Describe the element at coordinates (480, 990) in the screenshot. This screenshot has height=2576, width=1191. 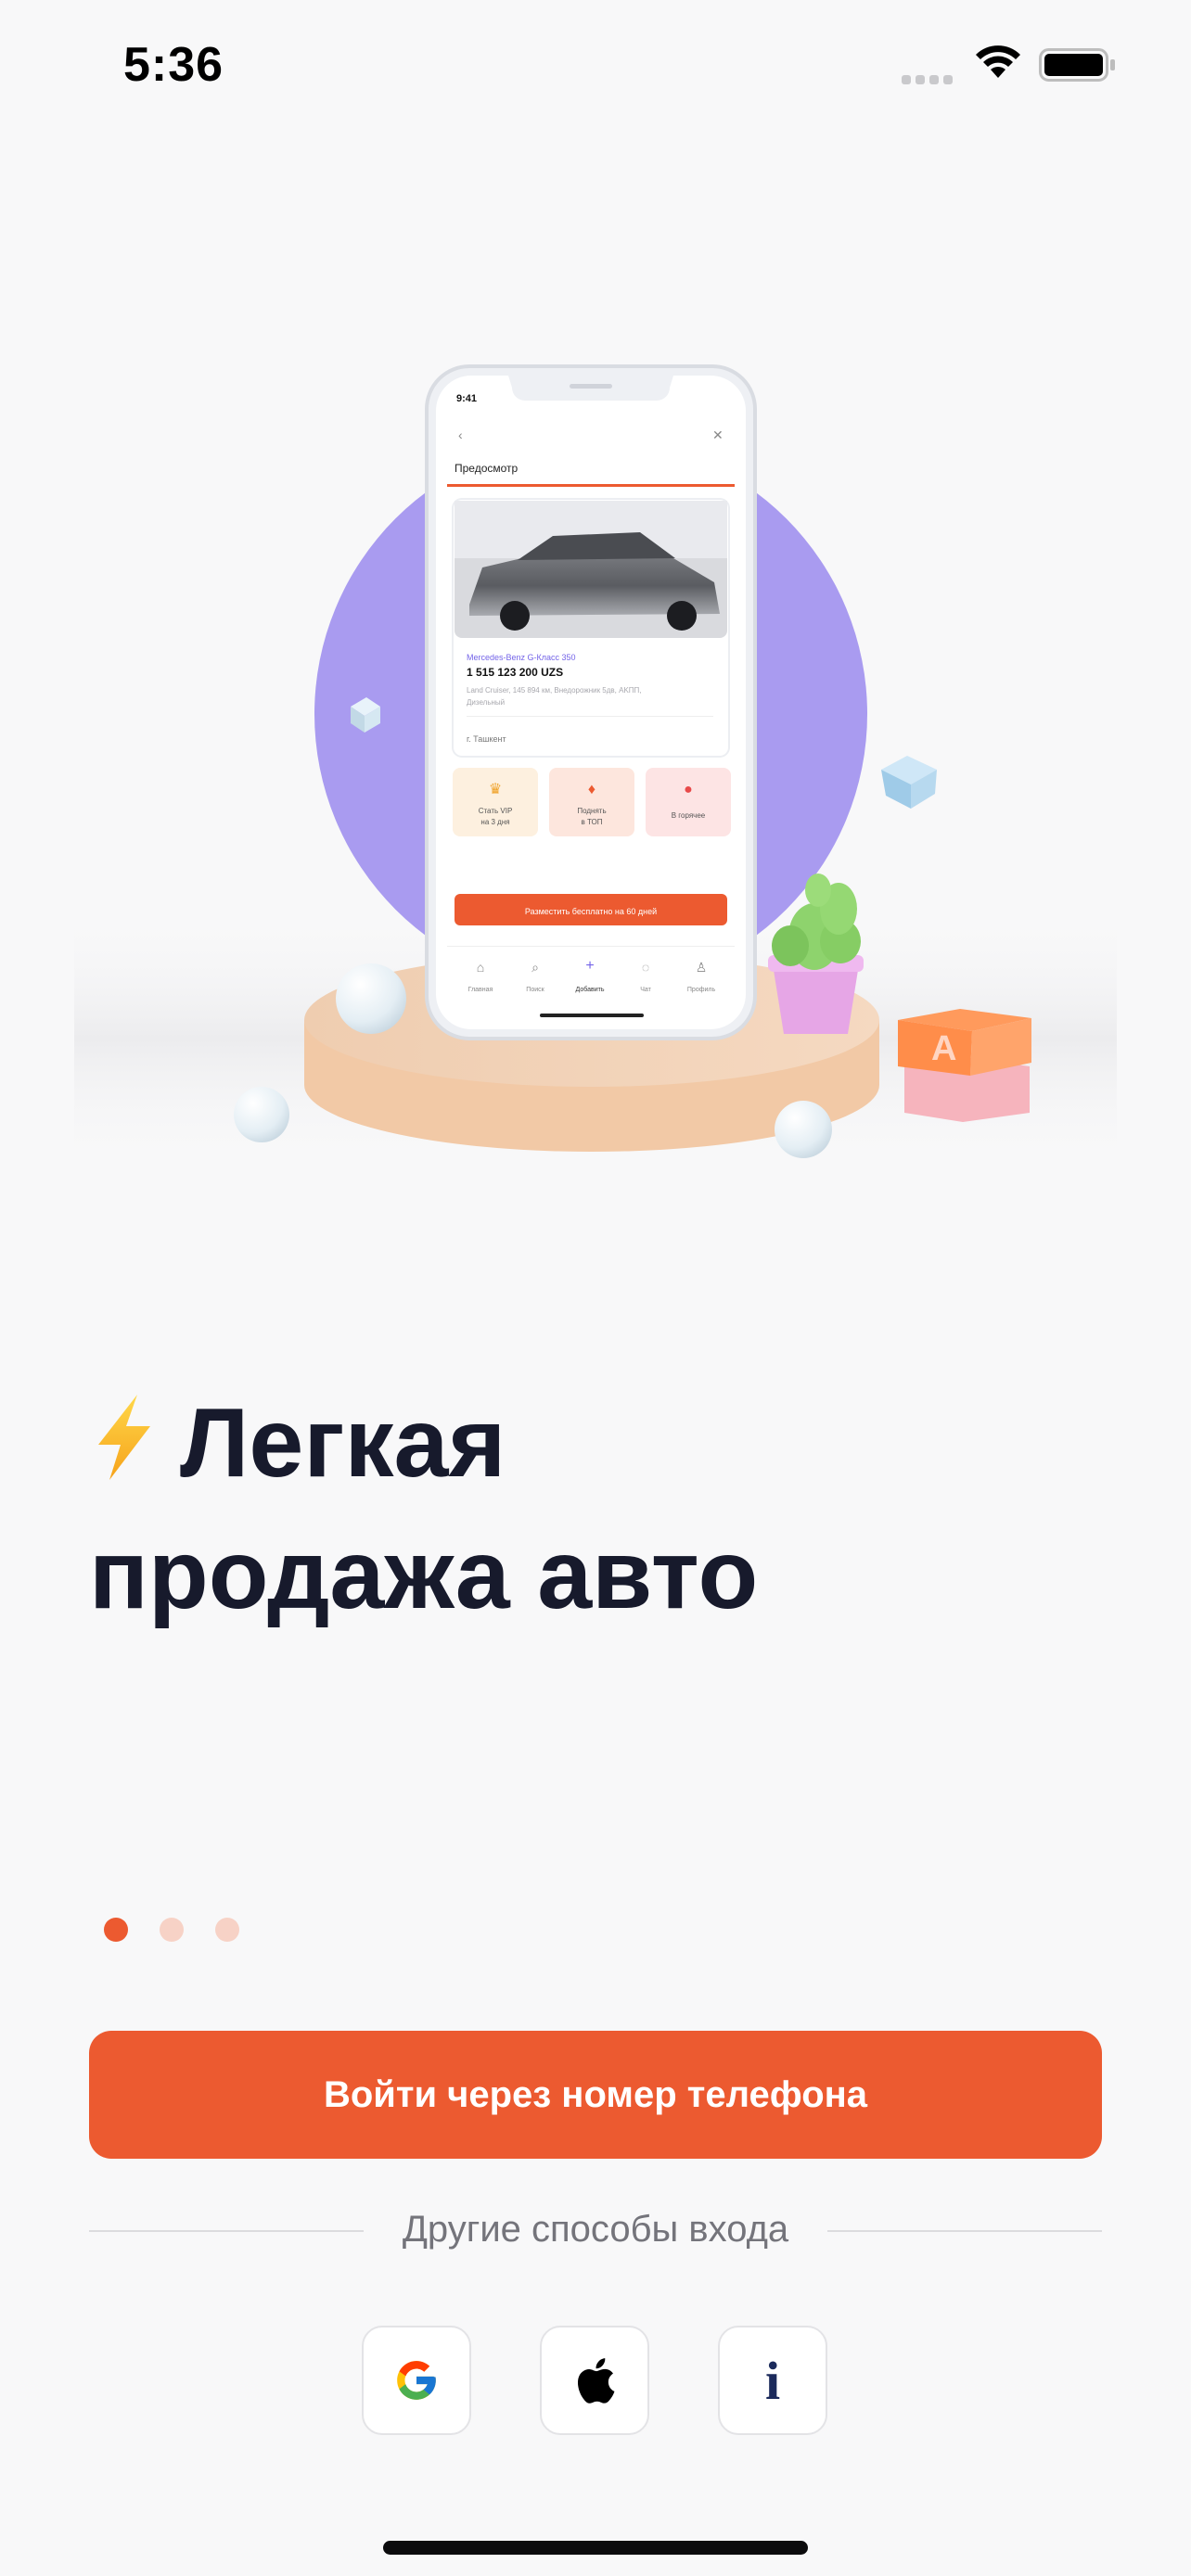
I see `phone-nav-home: Главная` at that location.